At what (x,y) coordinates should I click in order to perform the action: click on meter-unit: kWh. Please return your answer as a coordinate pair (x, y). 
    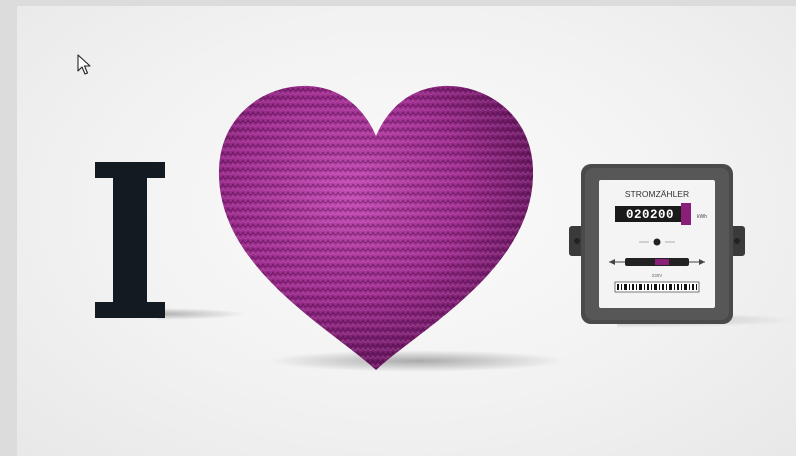
    Looking at the image, I should click on (702, 217).